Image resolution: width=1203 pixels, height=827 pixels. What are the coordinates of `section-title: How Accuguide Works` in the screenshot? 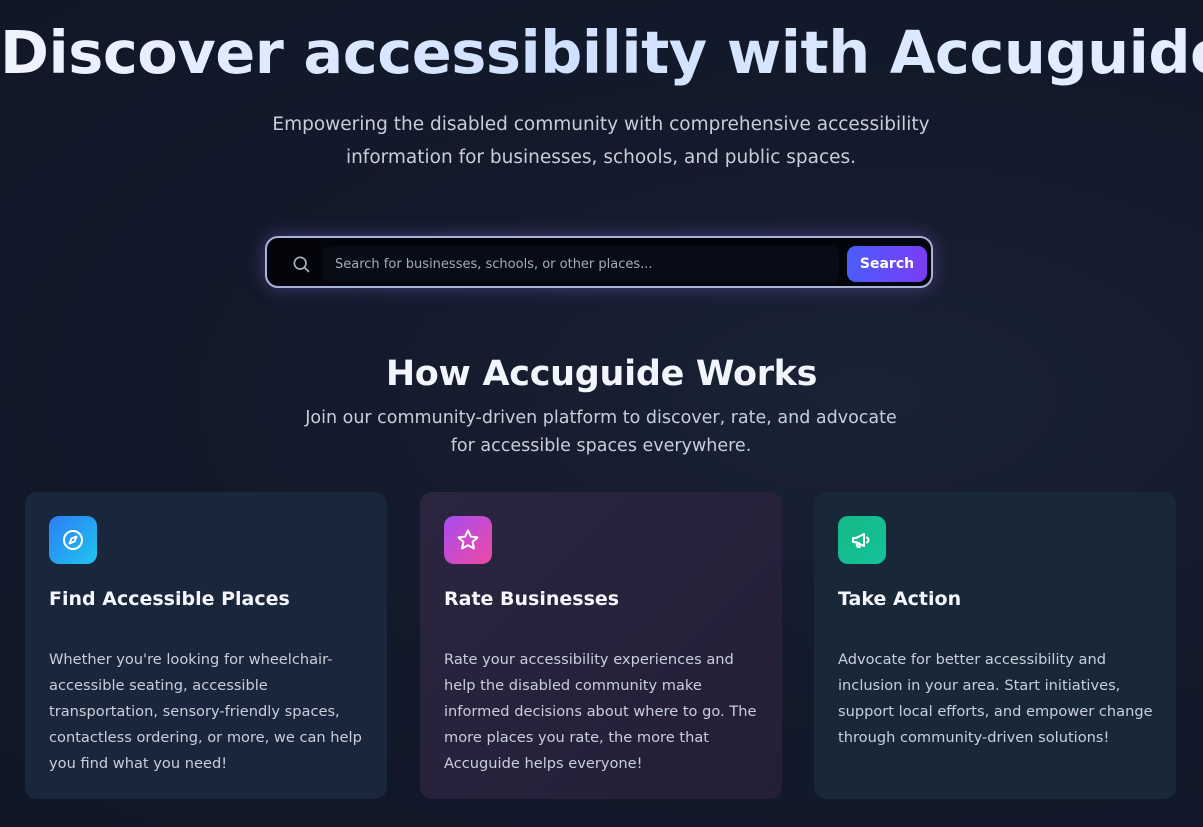 It's located at (601, 374).